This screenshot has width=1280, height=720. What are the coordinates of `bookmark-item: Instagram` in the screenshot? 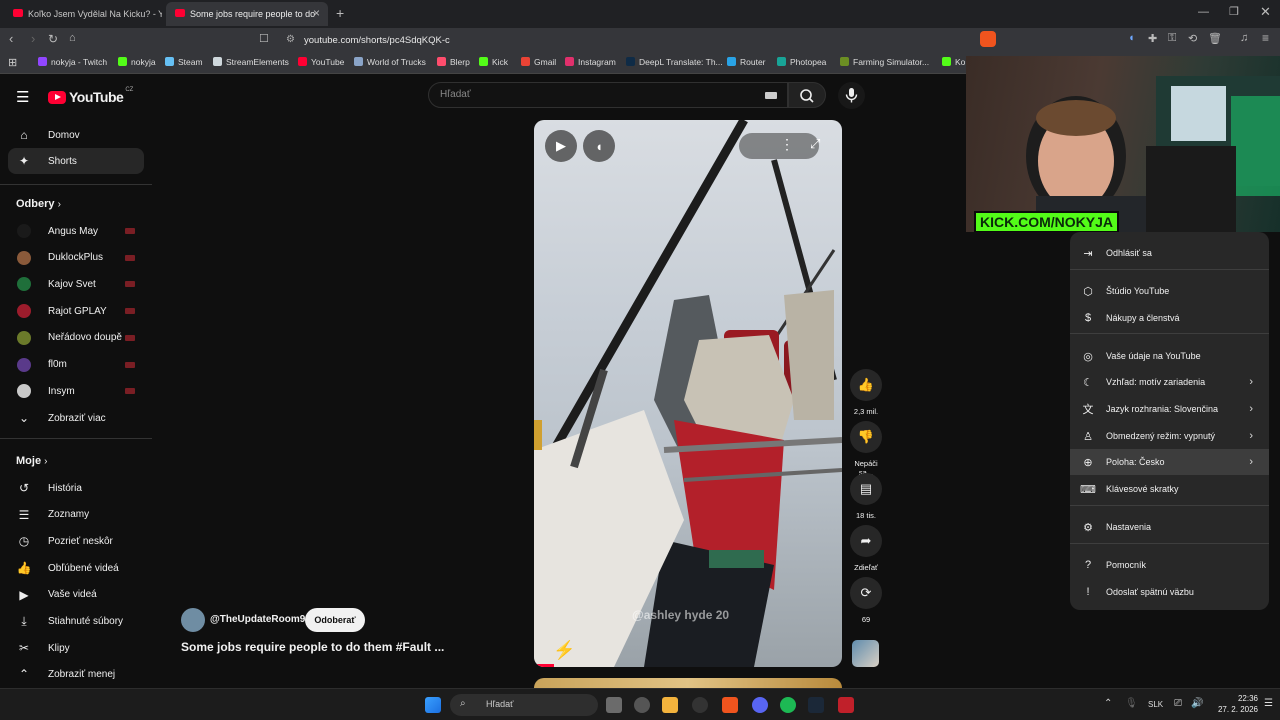 It's located at (590, 62).